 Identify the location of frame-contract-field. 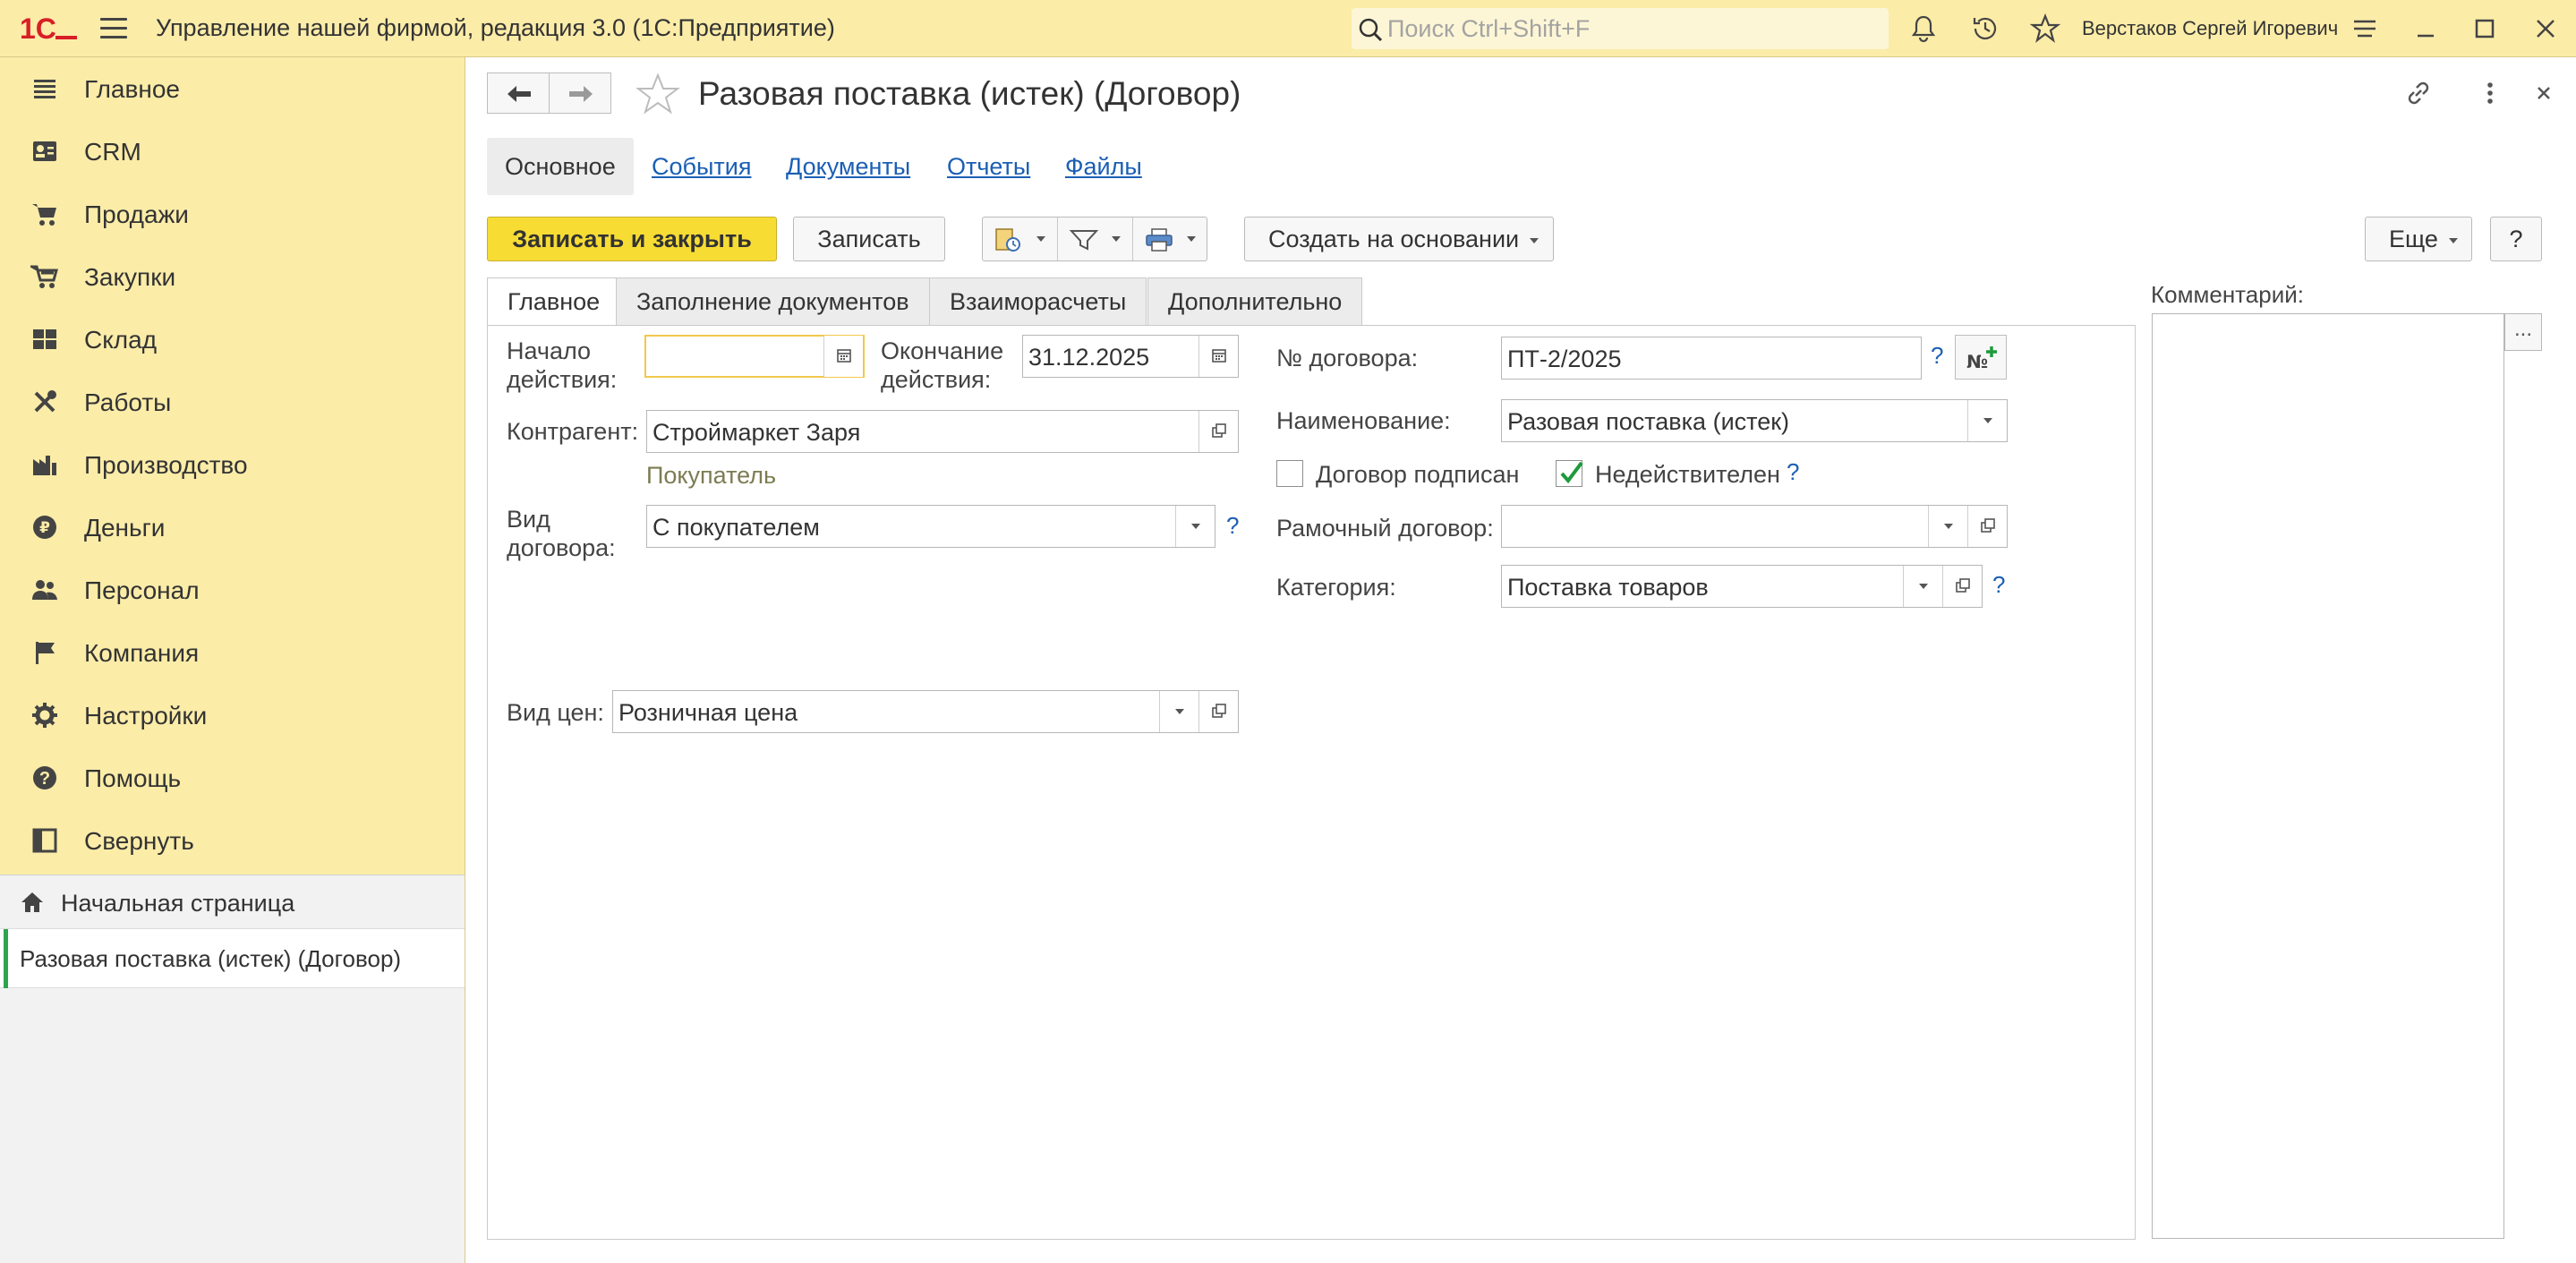
(1754, 527).